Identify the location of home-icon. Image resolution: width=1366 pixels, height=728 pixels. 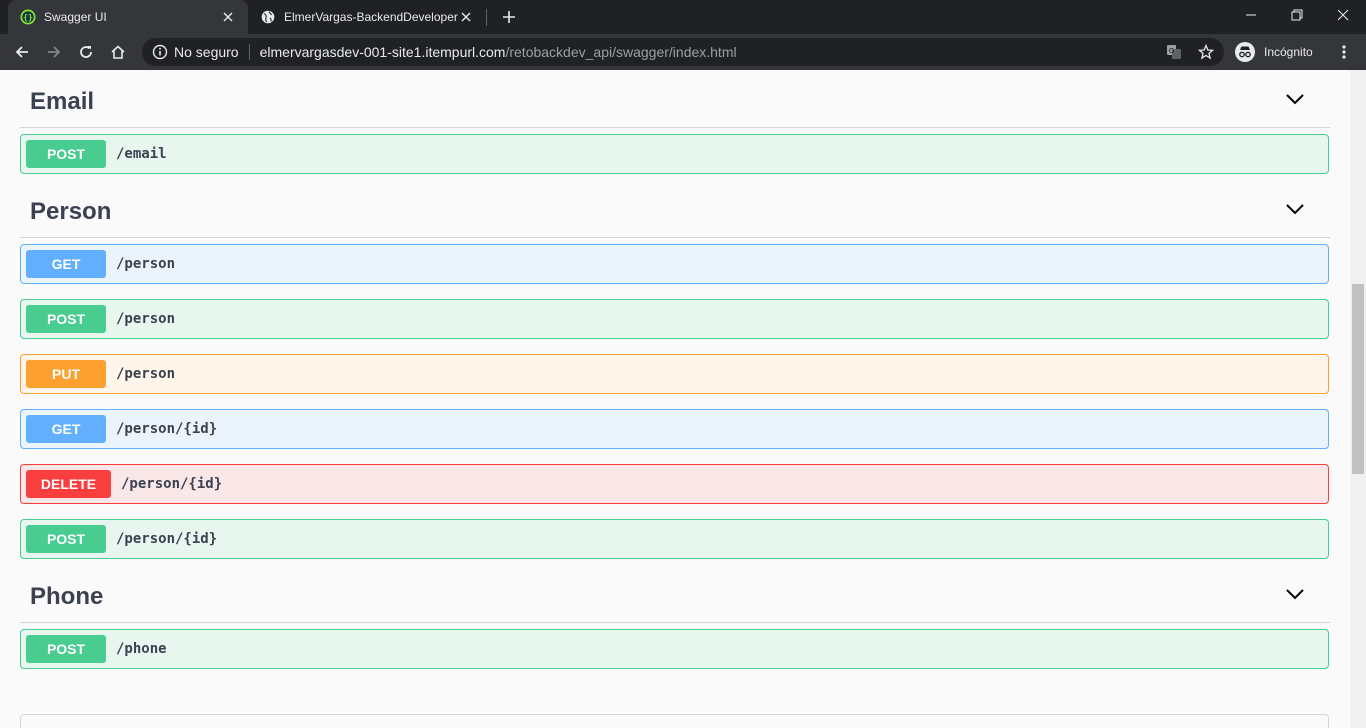
(118, 52).